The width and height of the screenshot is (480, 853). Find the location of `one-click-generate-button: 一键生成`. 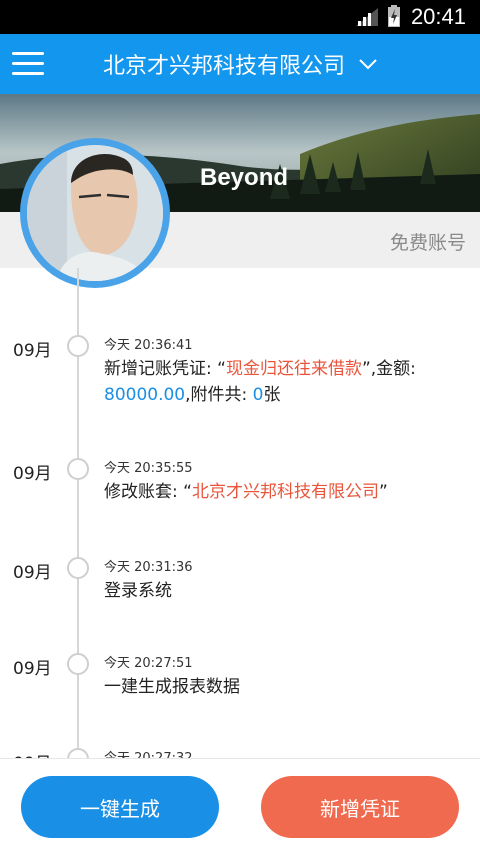

one-click-generate-button: 一键生成 is located at coordinates (120, 807).